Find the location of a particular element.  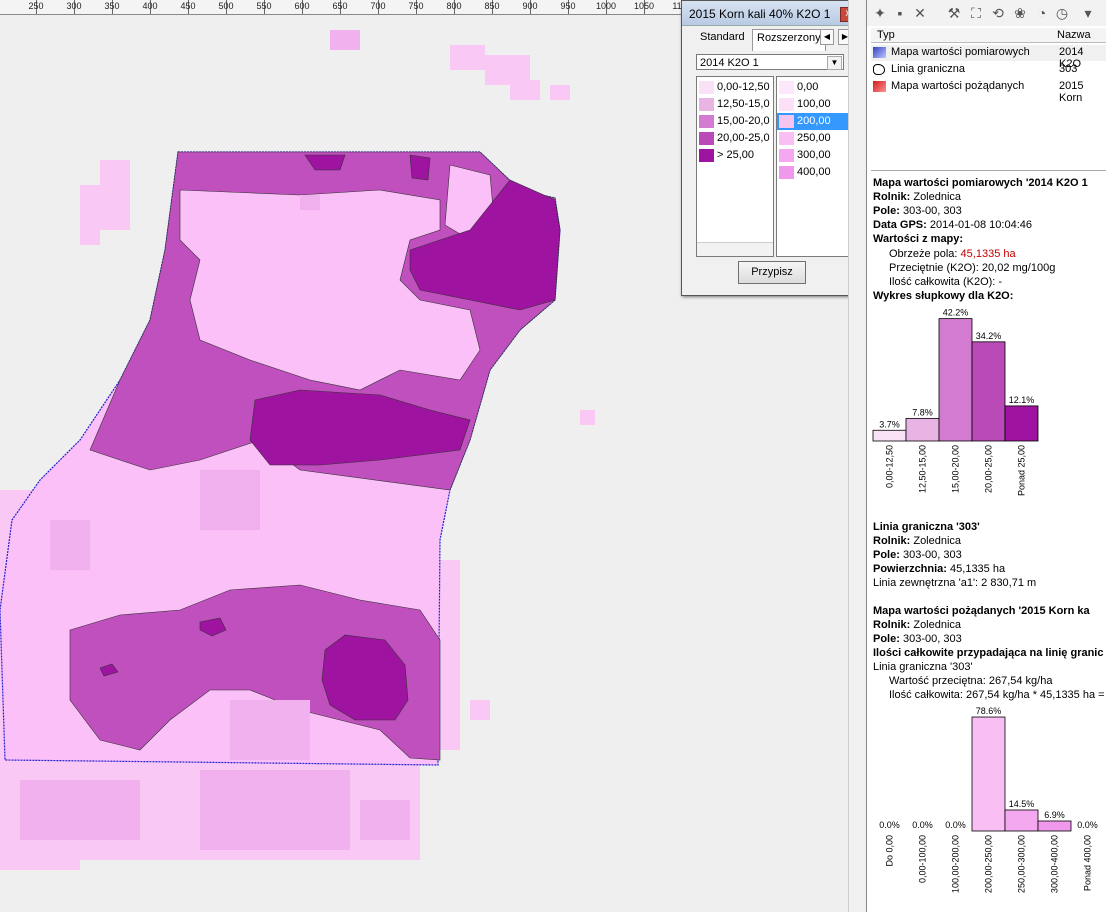

ruler-label: 650 is located at coordinates (340, 6).